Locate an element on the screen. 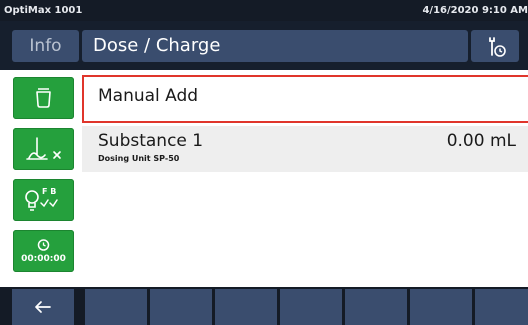  info-button: Info is located at coordinates (45, 46).